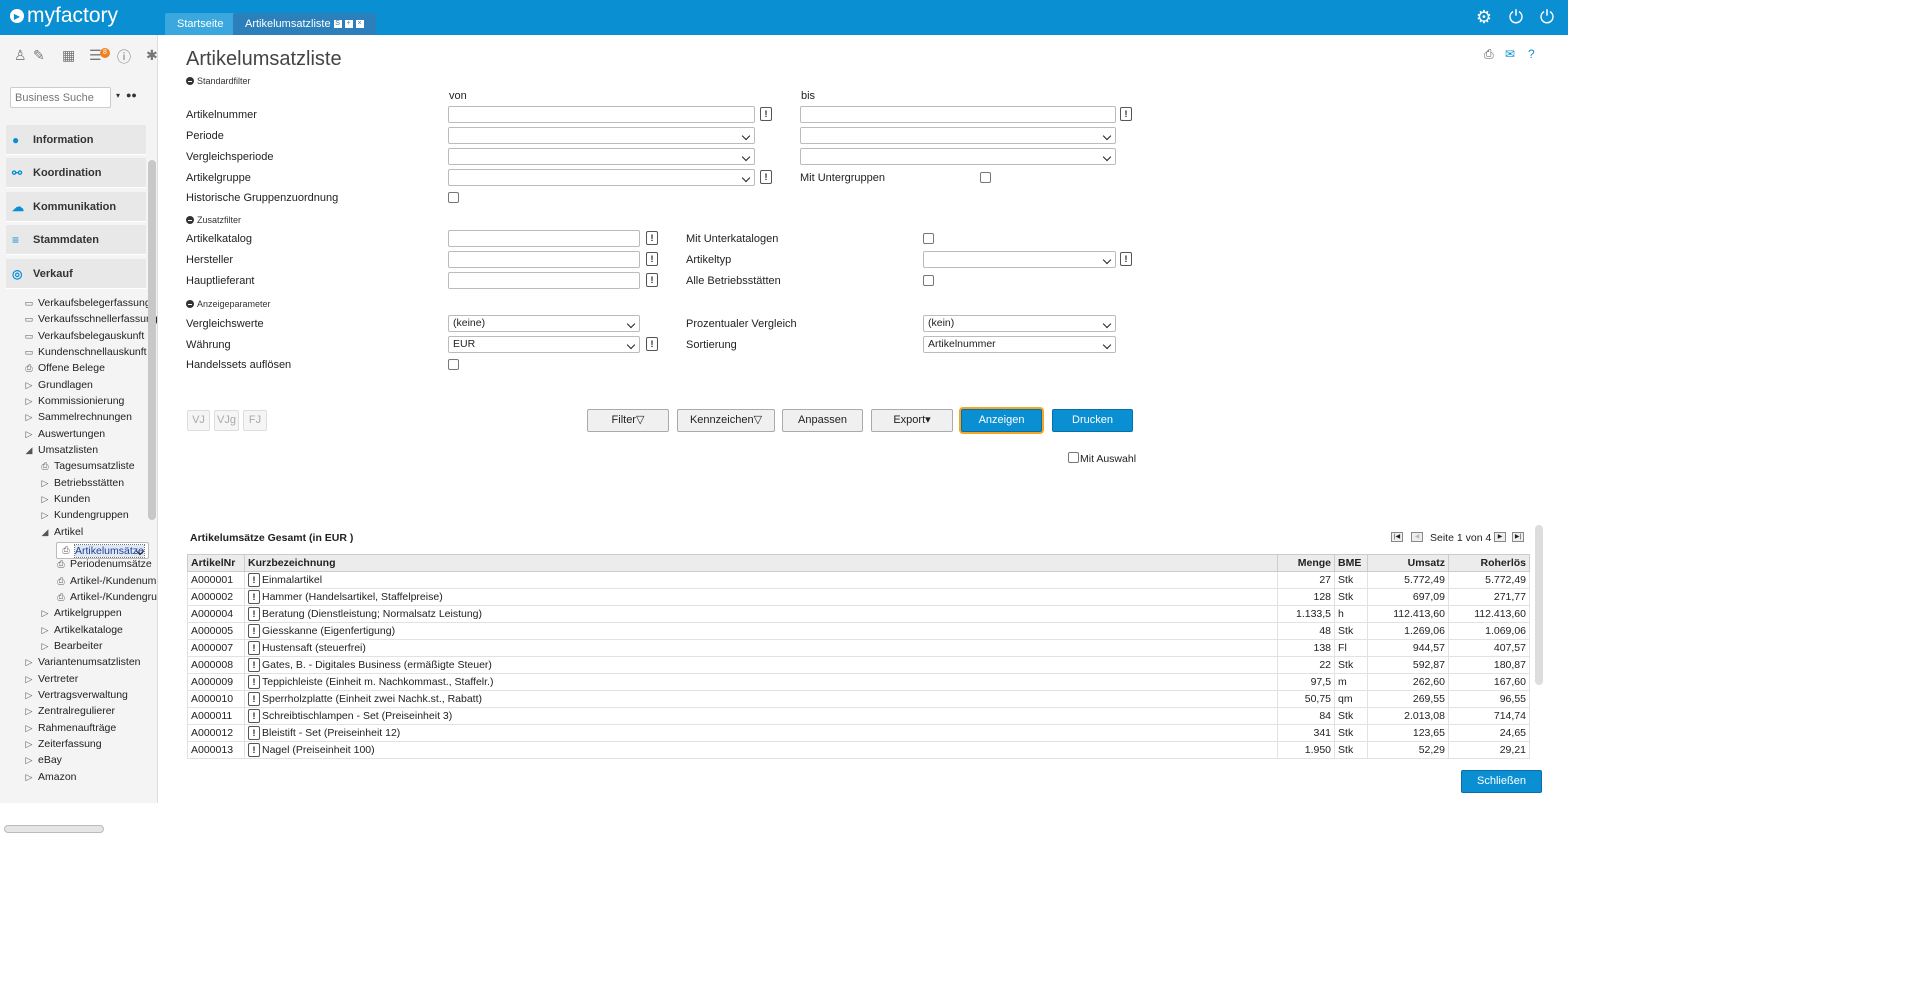 The image size is (1920, 983). What do you see at coordinates (81, 613) in the screenshot?
I see `nav-item: ▷ Artikelgruppen` at bounding box center [81, 613].